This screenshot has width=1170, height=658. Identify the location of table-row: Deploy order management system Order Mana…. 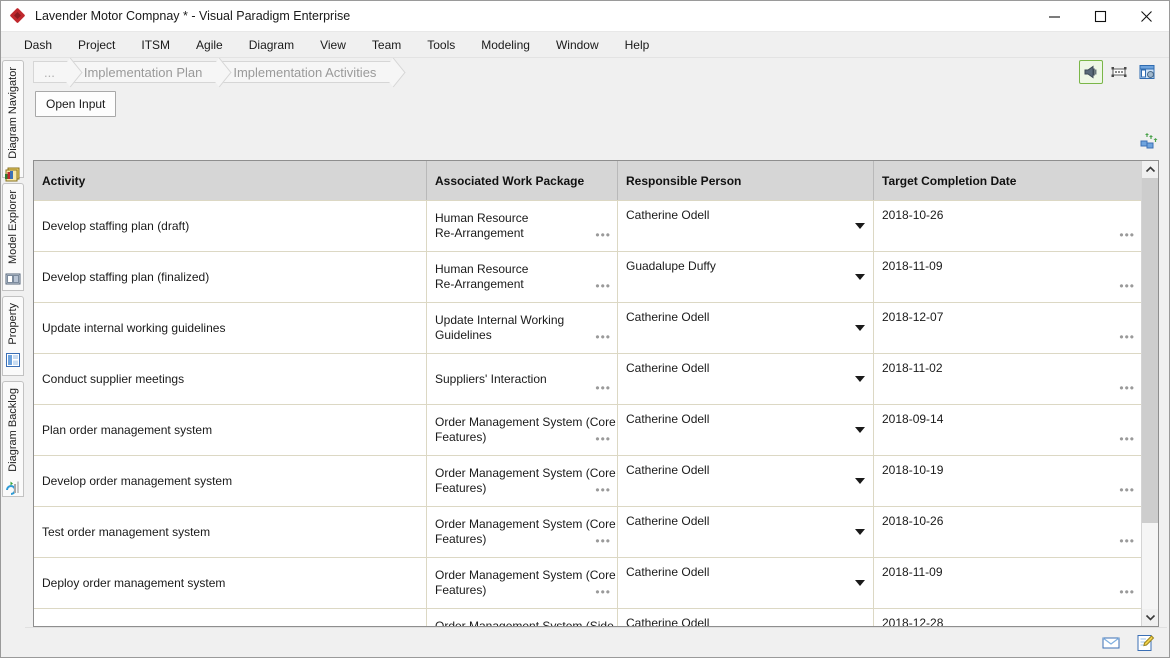
(587, 583).